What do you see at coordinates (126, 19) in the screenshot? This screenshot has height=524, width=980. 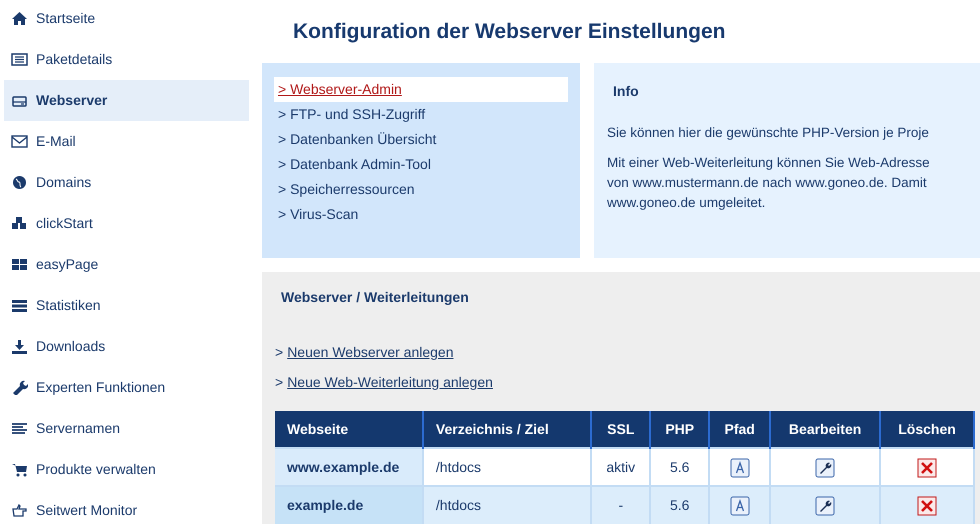 I see `sidebar-item: Startseite` at bounding box center [126, 19].